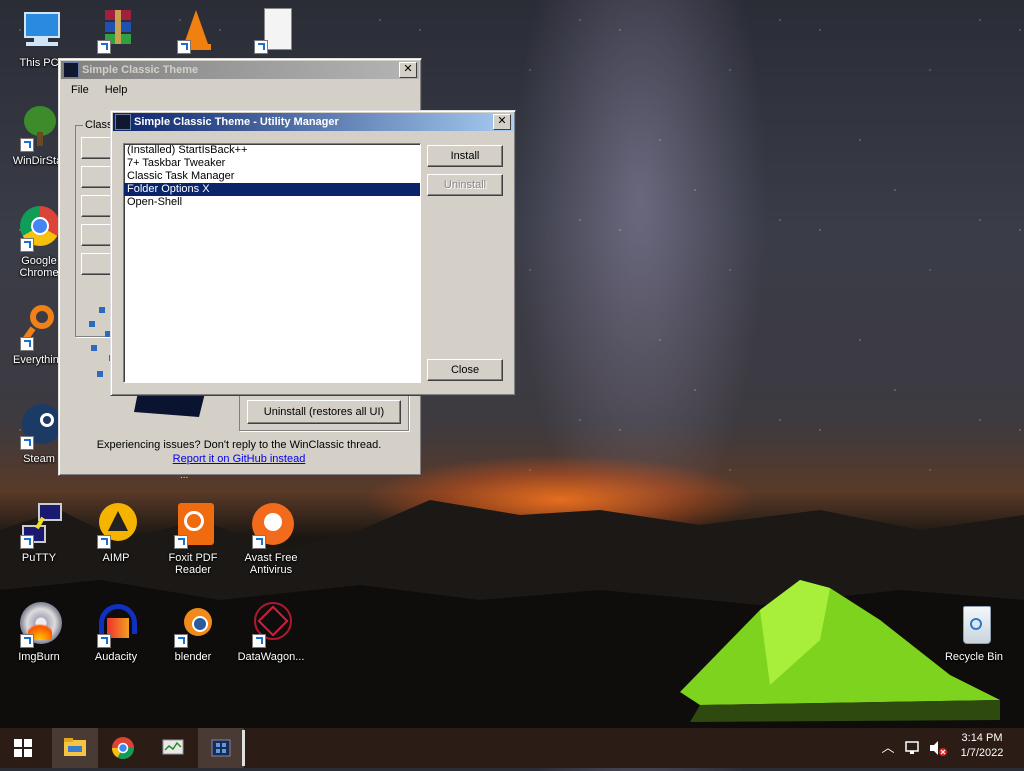 The image size is (1024, 771). I want to click on monitor-graph-icon, so click(173, 747).